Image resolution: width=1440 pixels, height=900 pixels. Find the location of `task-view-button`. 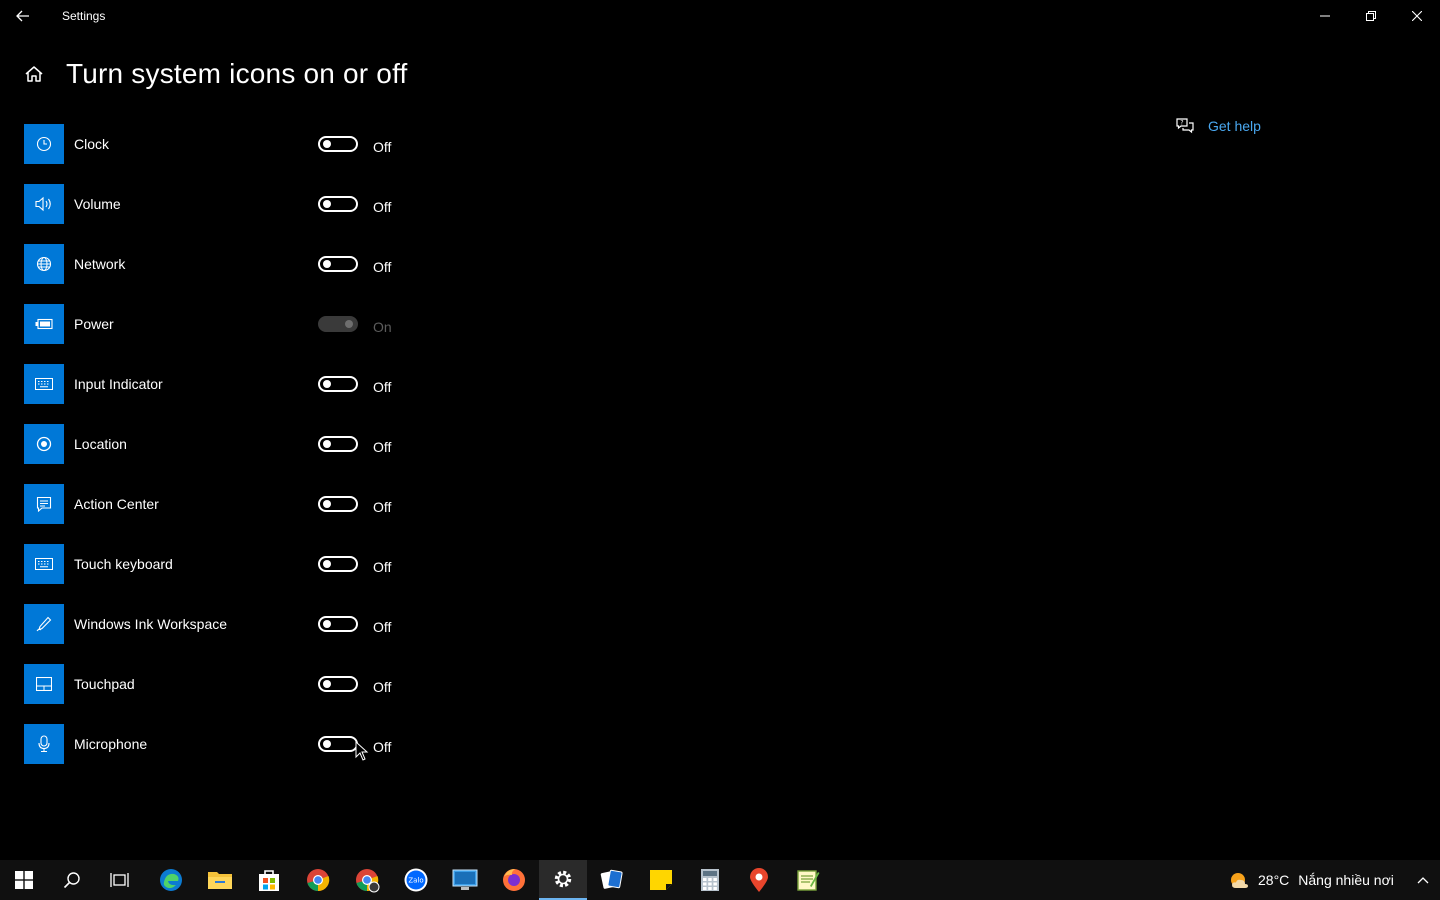

task-view-button is located at coordinates (120, 880).